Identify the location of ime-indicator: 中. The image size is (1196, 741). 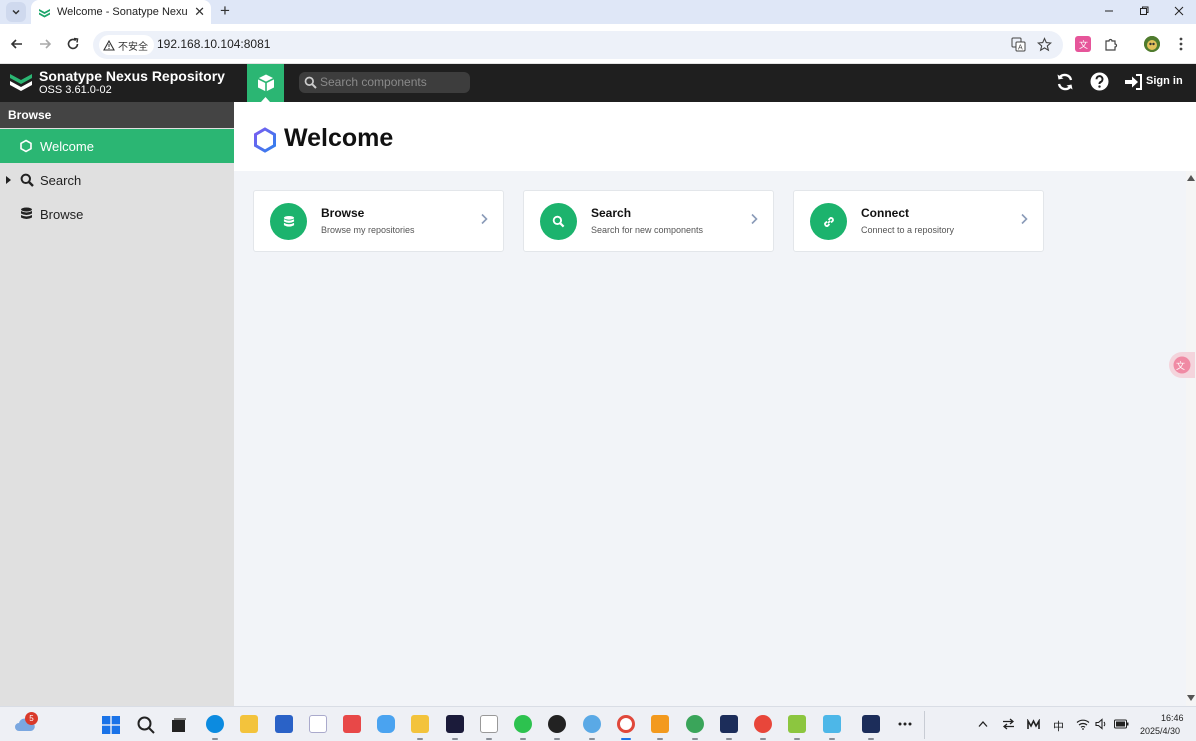
(1058, 726).